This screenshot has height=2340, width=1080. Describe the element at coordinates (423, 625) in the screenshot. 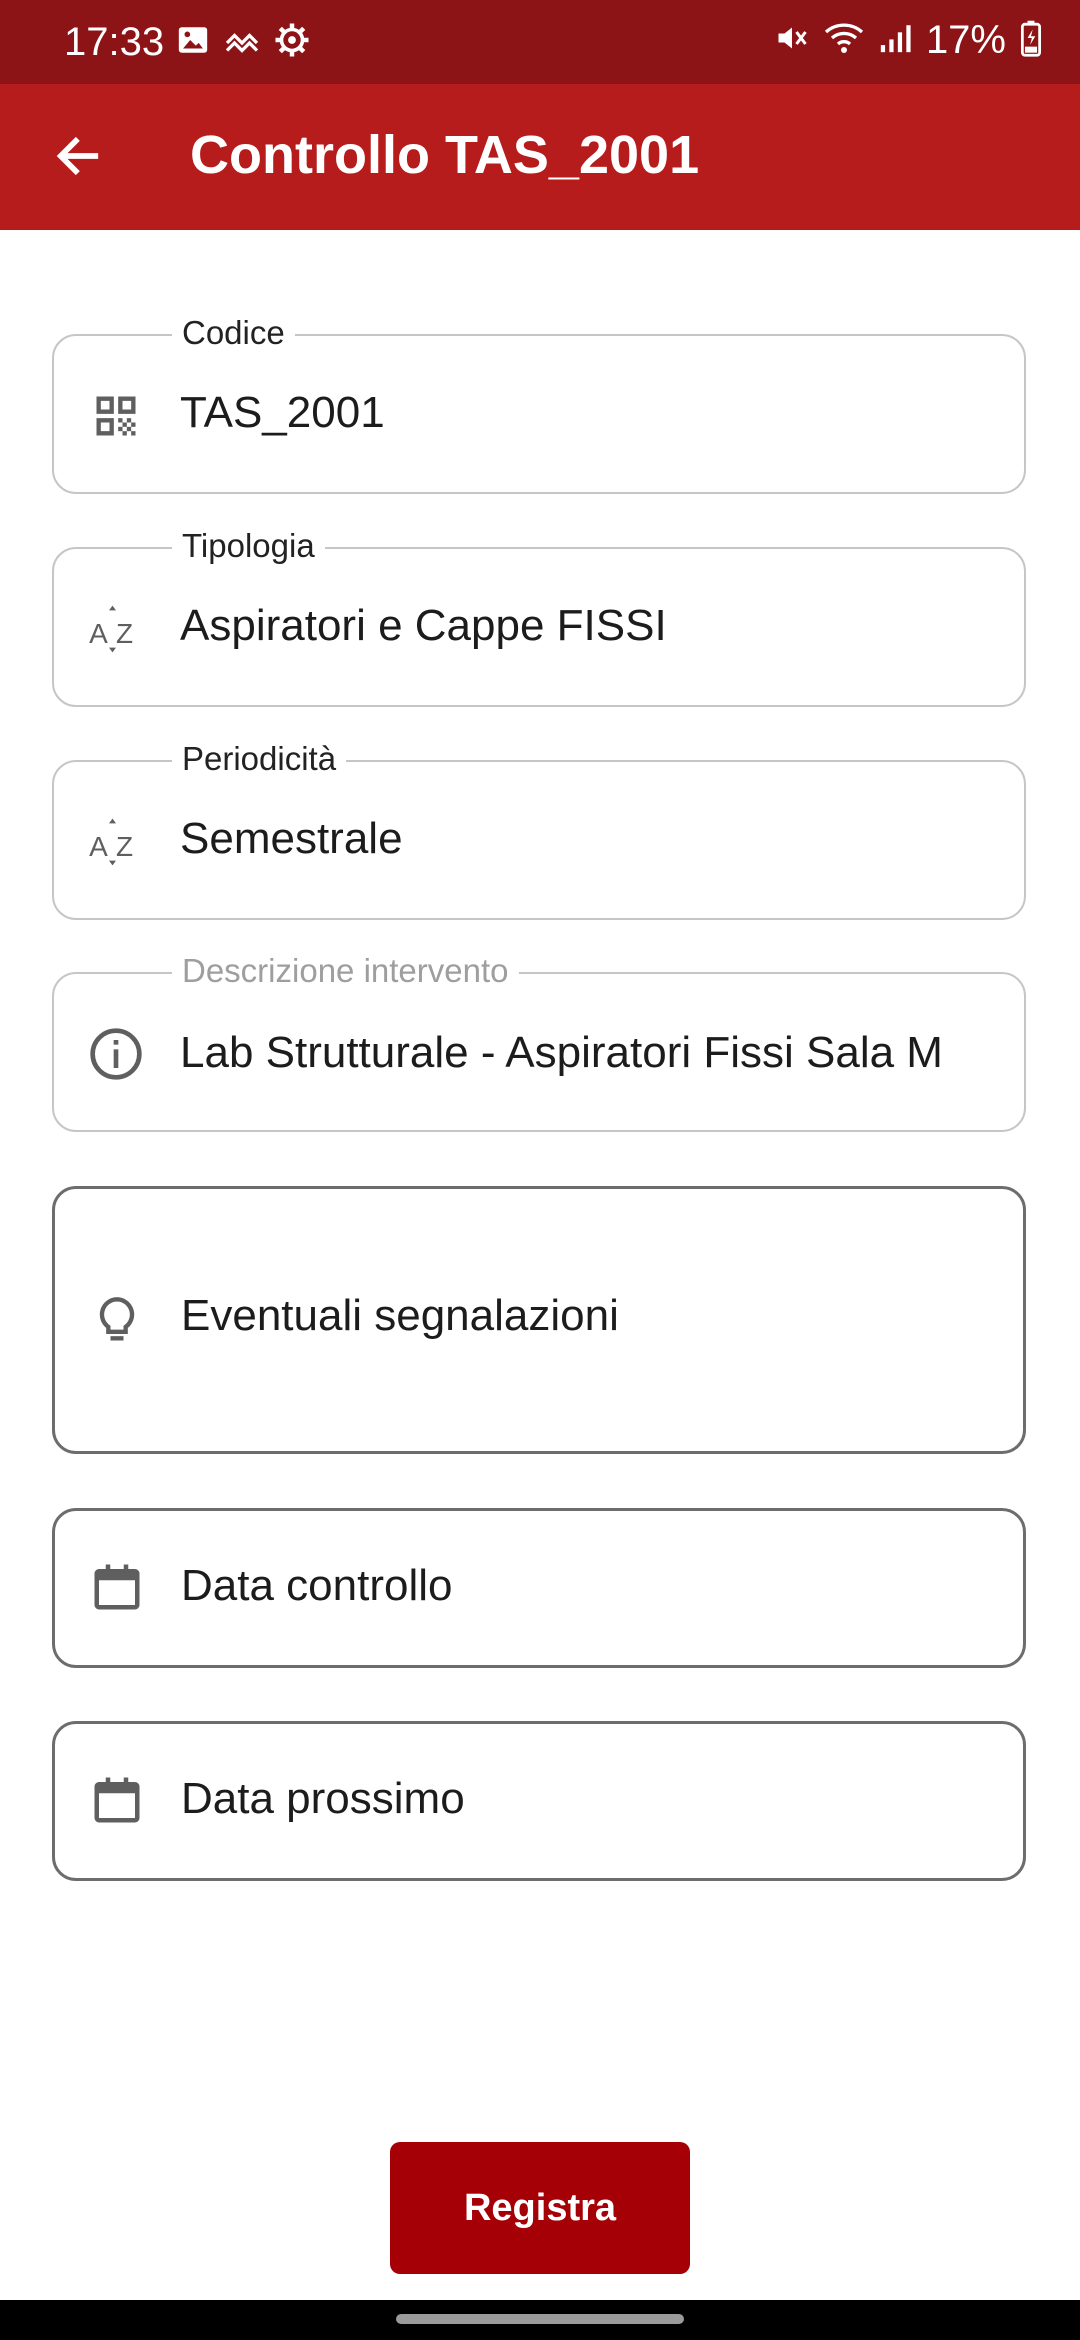

I see `tipologia-value: Aspiratori e Cappe FISSI` at that location.